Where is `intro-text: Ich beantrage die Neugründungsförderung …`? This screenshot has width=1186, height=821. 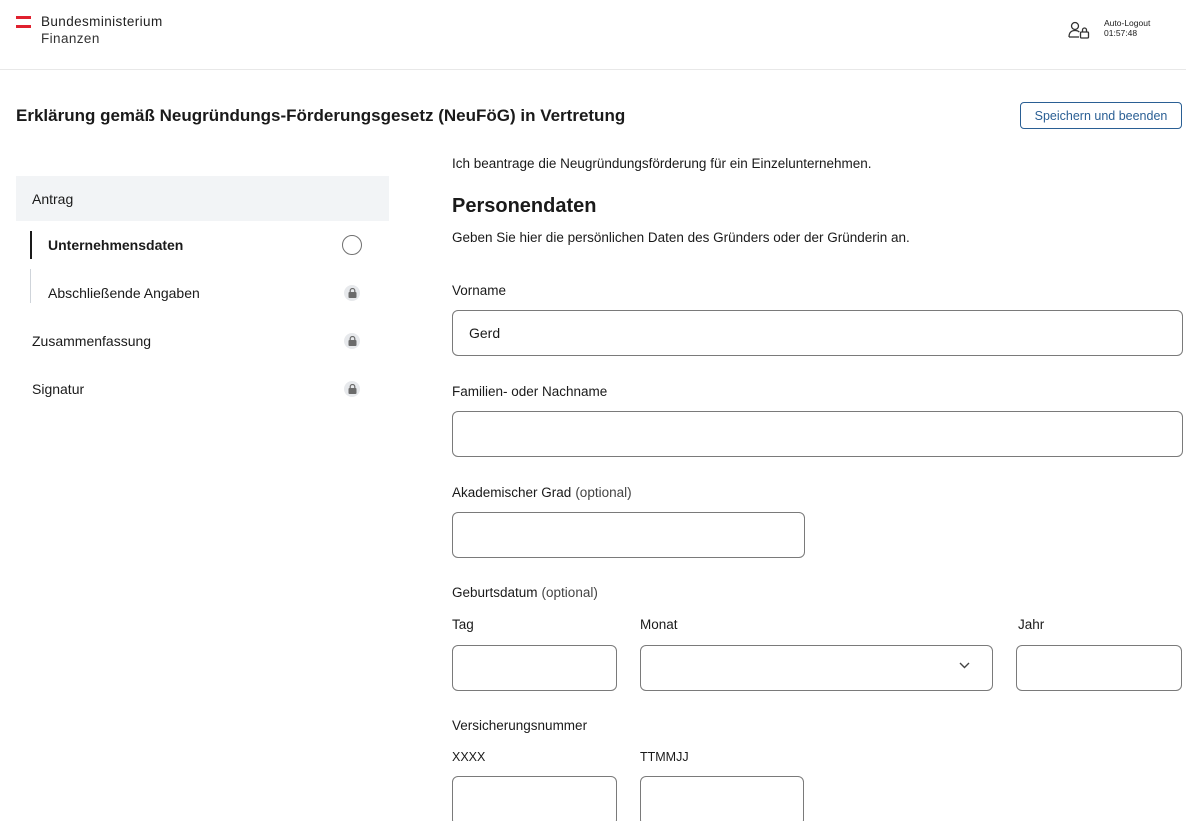 intro-text: Ich beantrage die Neugründungsförderung … is located at coordinates (662, 163).